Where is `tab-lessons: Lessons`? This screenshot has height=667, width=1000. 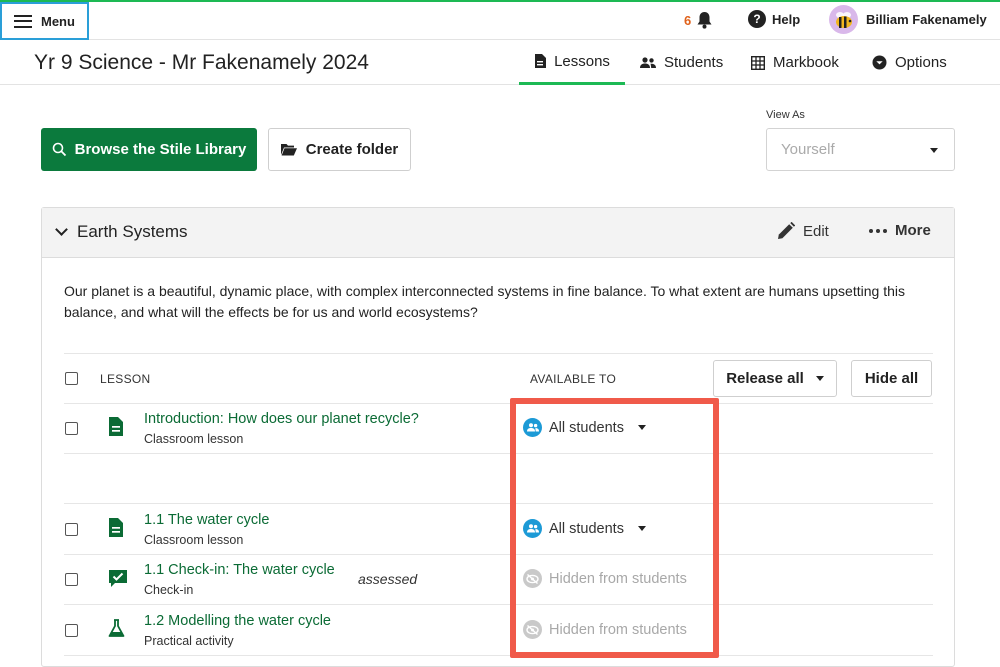
tab-lessons: Lessons is located at coordinates (572, 62).